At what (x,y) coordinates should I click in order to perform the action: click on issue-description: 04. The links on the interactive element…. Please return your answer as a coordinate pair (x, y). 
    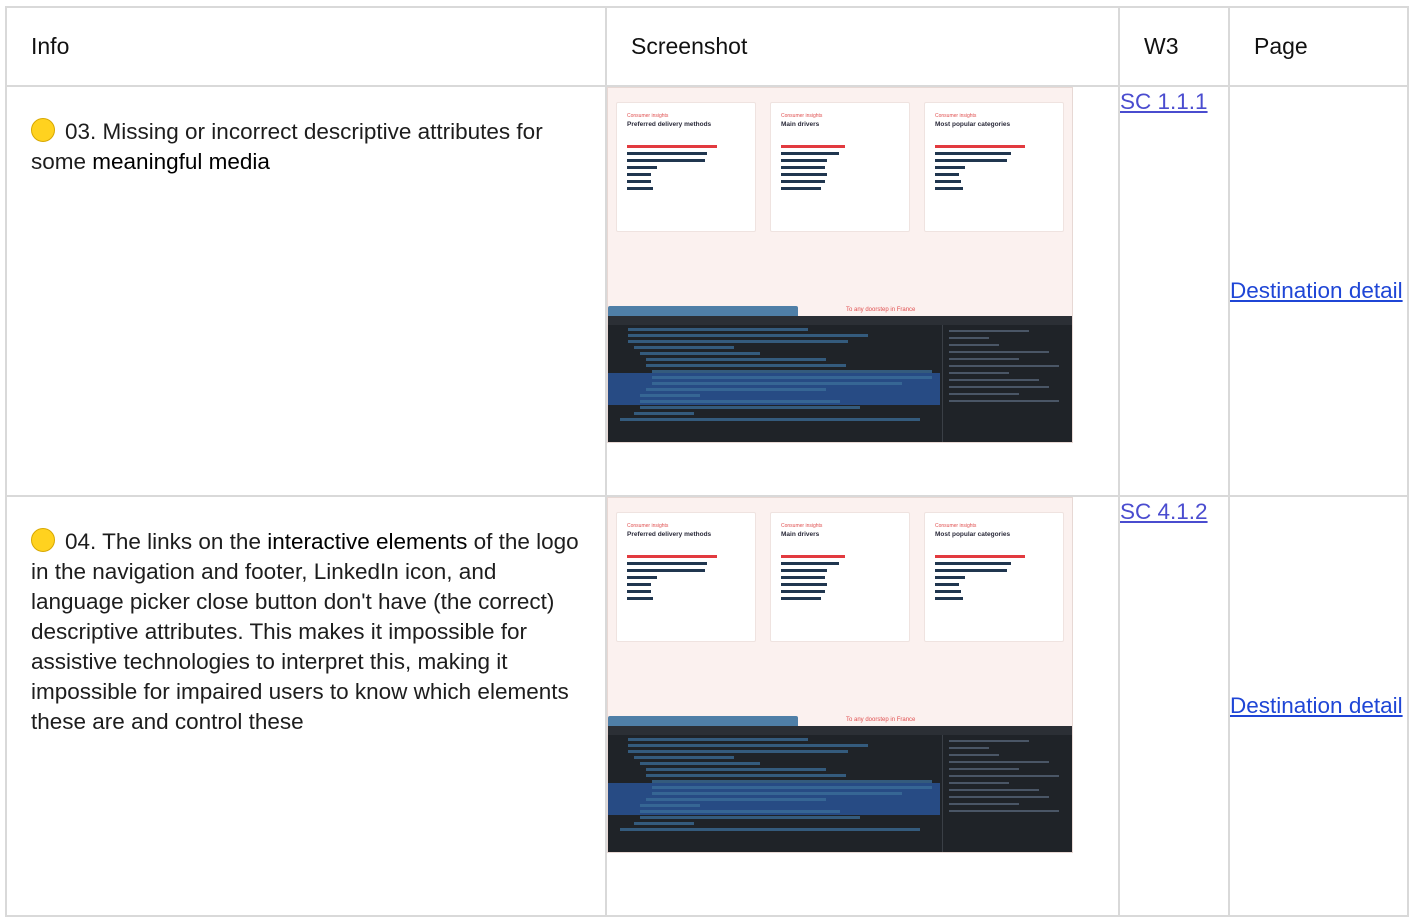
    Looking at the image, I should click on (306, 617).